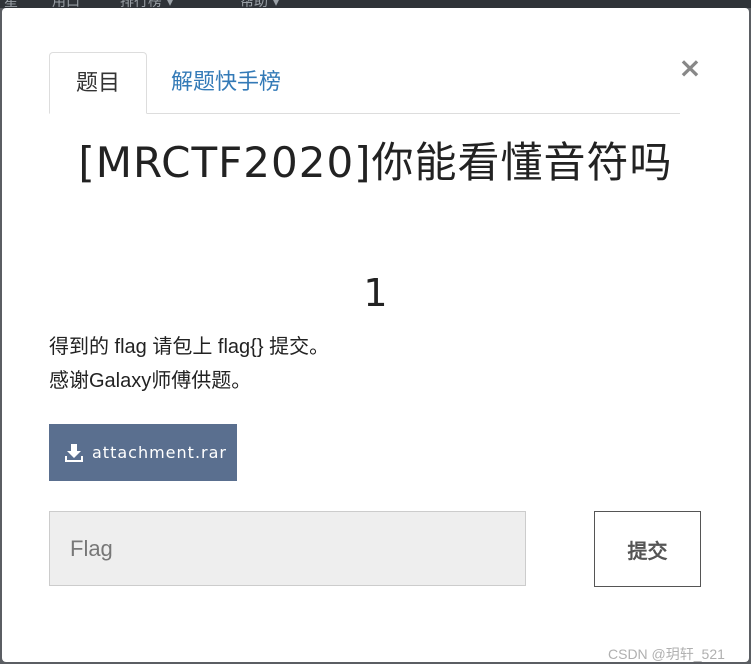 This screenshot has height=664, width=751. Describe the element at coordinates (375, 162) in the screenshot. I see `challenge-title: [MRCTF2020]你能看懂音符吗` at that location.